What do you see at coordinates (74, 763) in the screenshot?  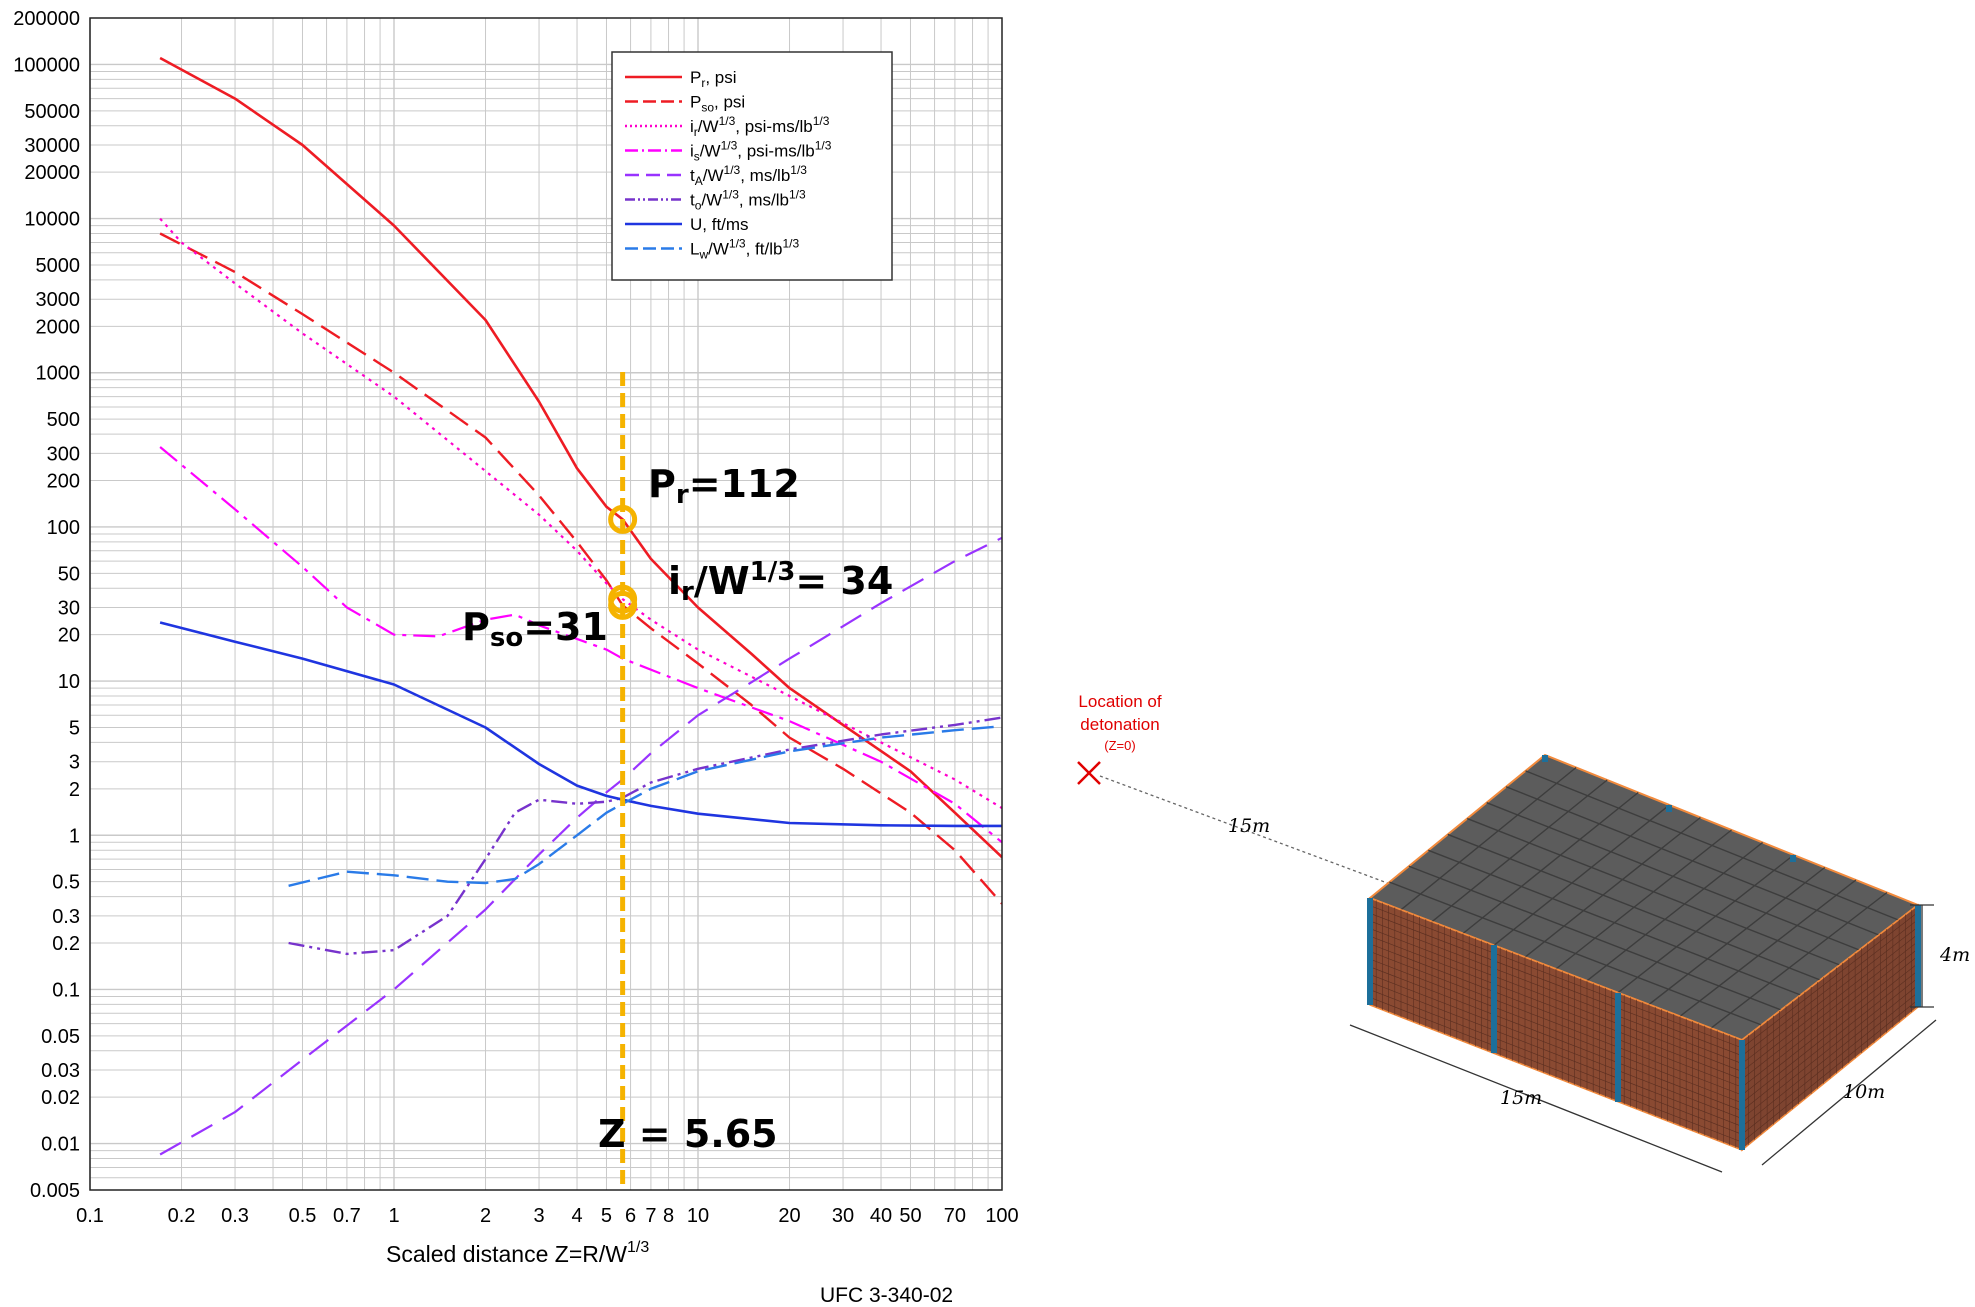 I see `y-tick-label: 3` at bounding box center [74, 763].